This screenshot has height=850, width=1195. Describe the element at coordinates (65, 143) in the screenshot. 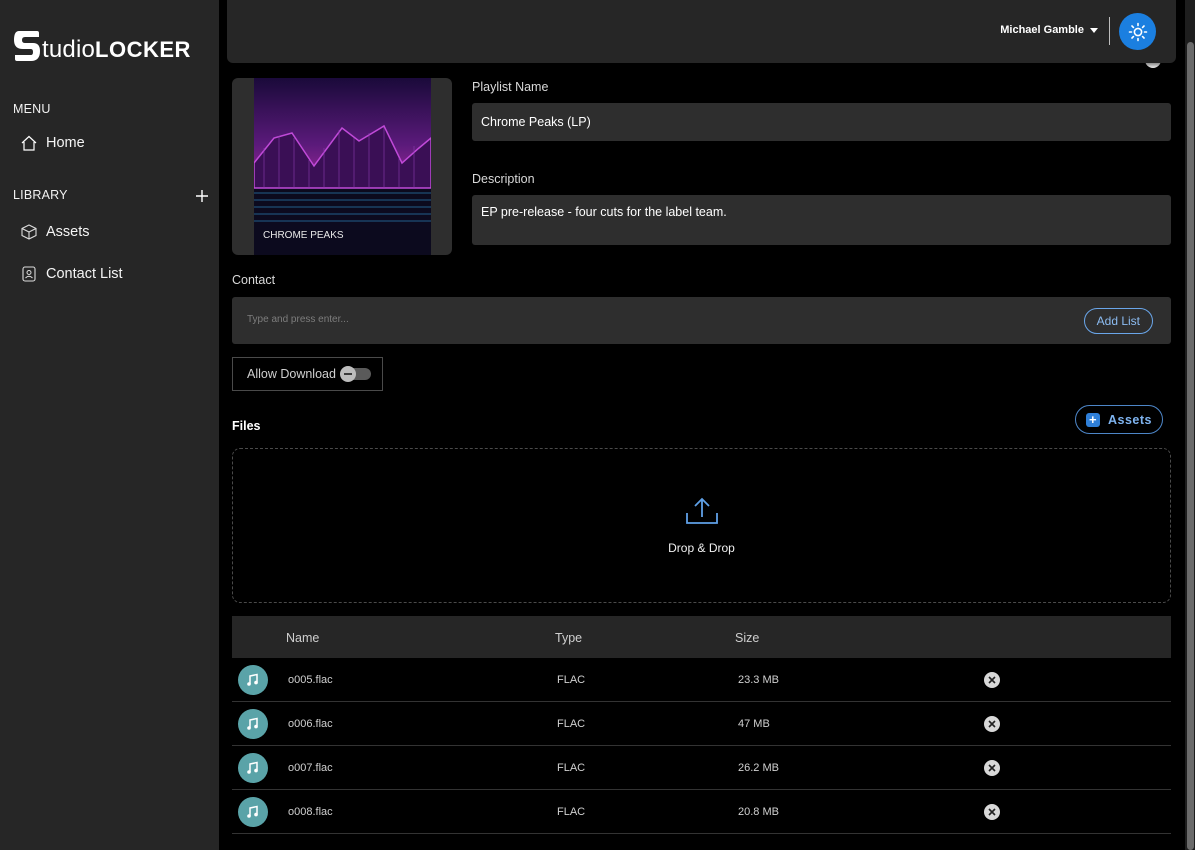

I see `sidebar-item-label: Home` at that location.